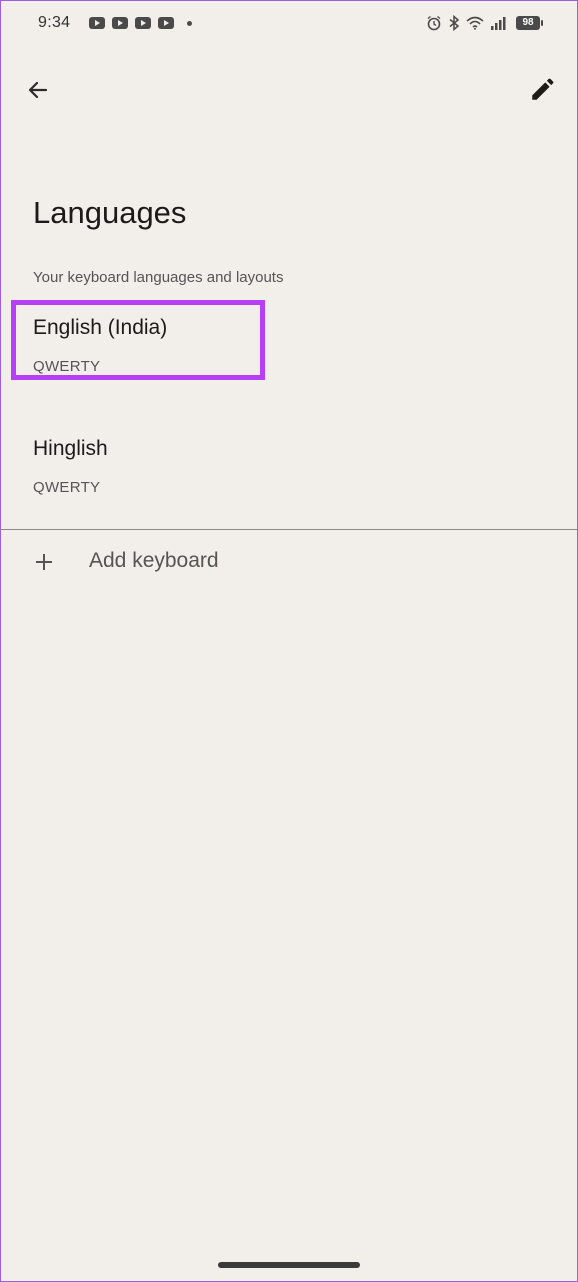 This screenshot has height=1282, width=578. I want to click on language-item-hinglish: Hinglish QWERTY, so click(233, 466).